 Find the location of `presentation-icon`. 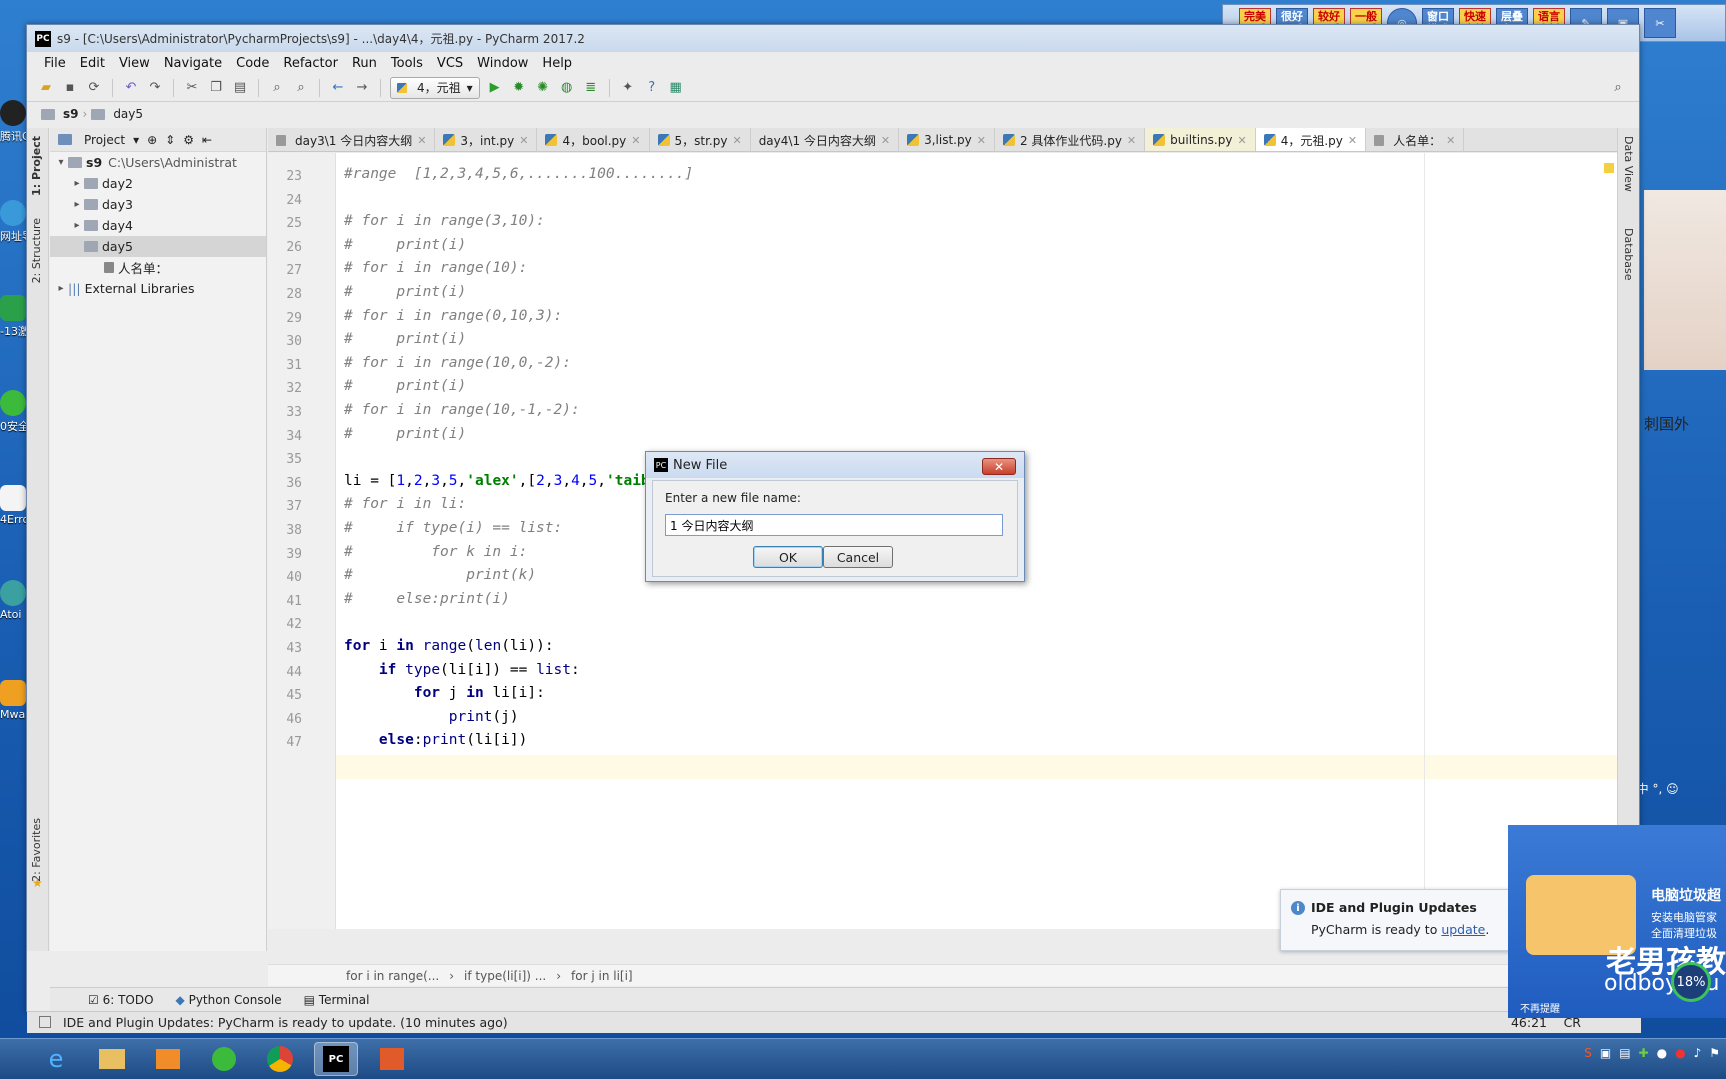

presentation-icon is located at coordinates (392, 1059).